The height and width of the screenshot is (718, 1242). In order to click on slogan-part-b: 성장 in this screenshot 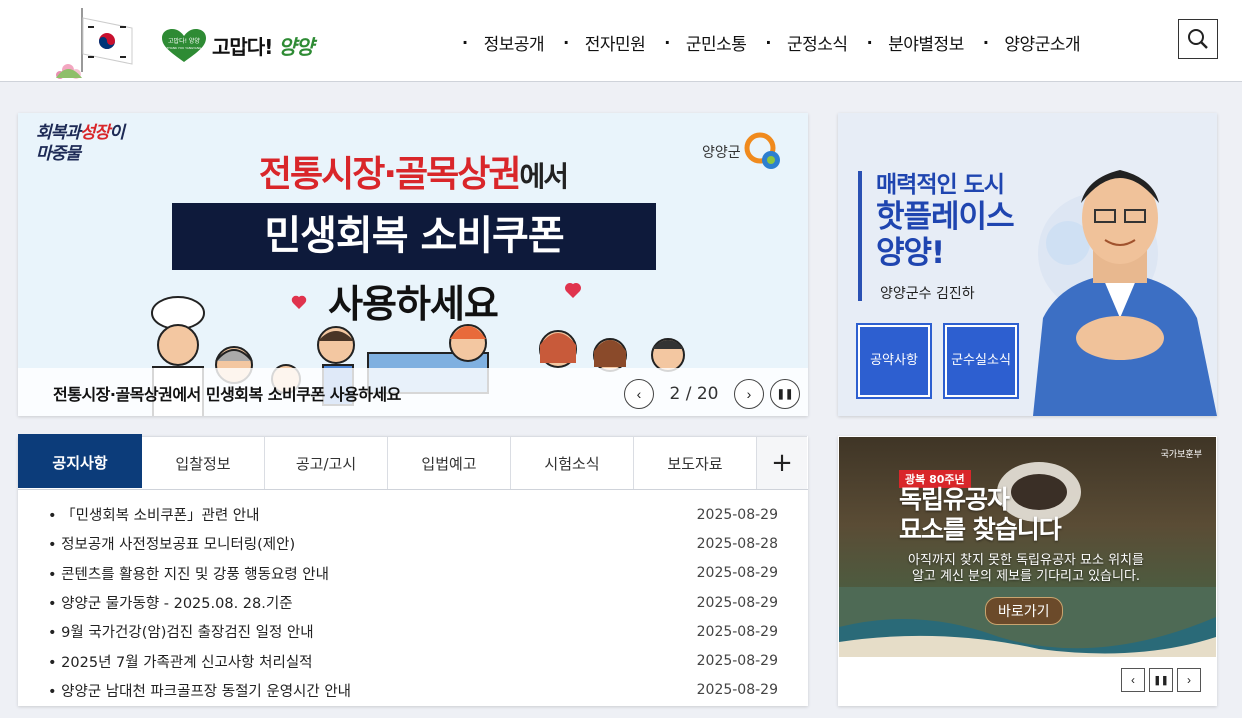, I will do `click(94, 133)`.